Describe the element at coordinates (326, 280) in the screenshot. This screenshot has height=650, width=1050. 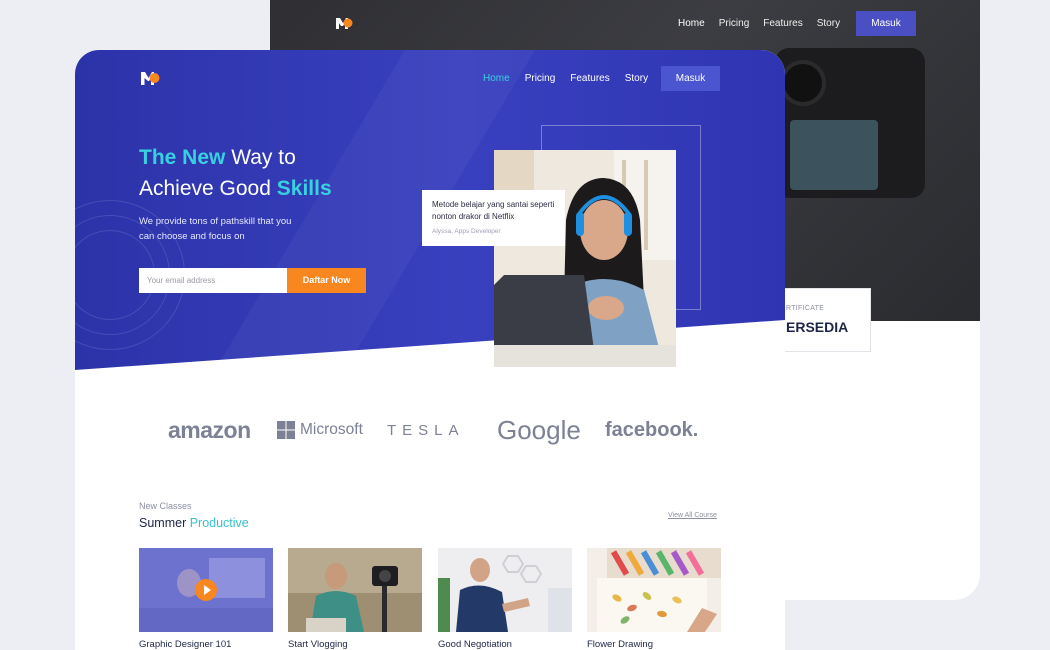
I see `daftar-now-button: Daftar Now` at that location.